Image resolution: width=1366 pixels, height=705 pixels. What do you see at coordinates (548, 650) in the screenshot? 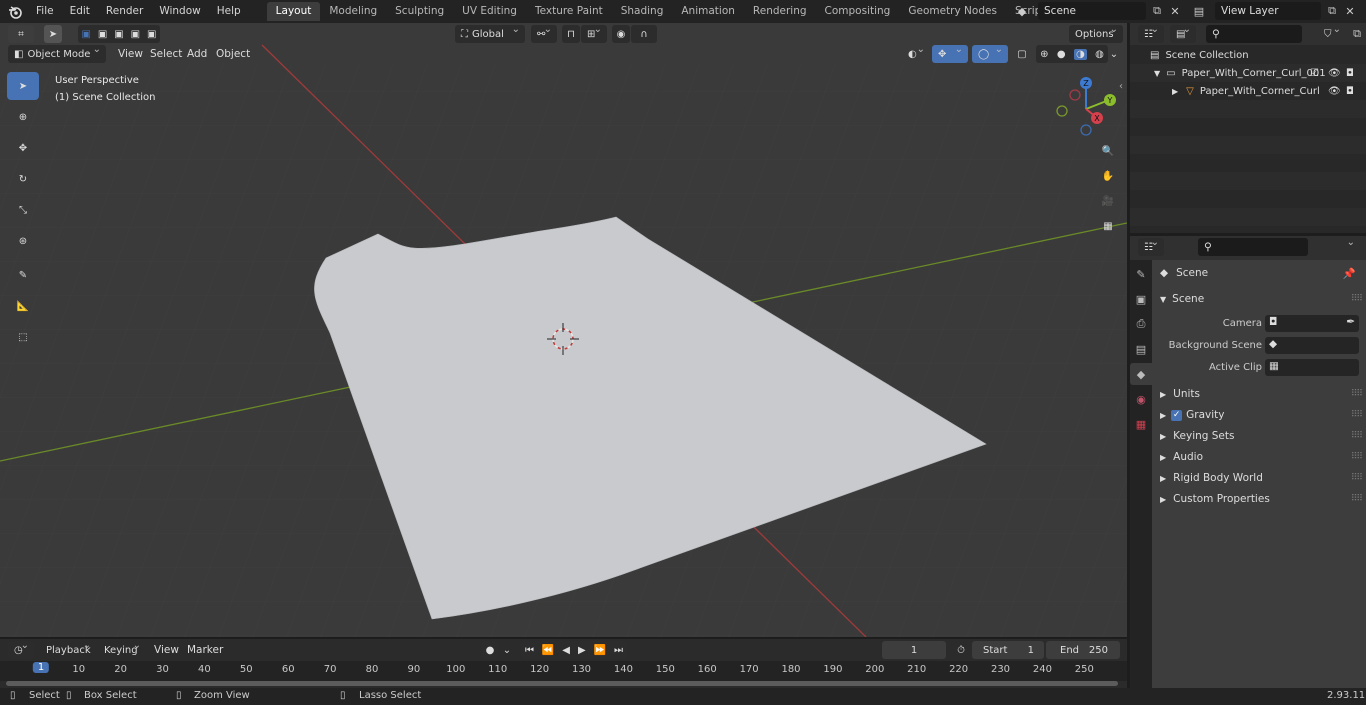
I see `prev-keyframe-icon: ⏪` at bounding box center [548, 650].